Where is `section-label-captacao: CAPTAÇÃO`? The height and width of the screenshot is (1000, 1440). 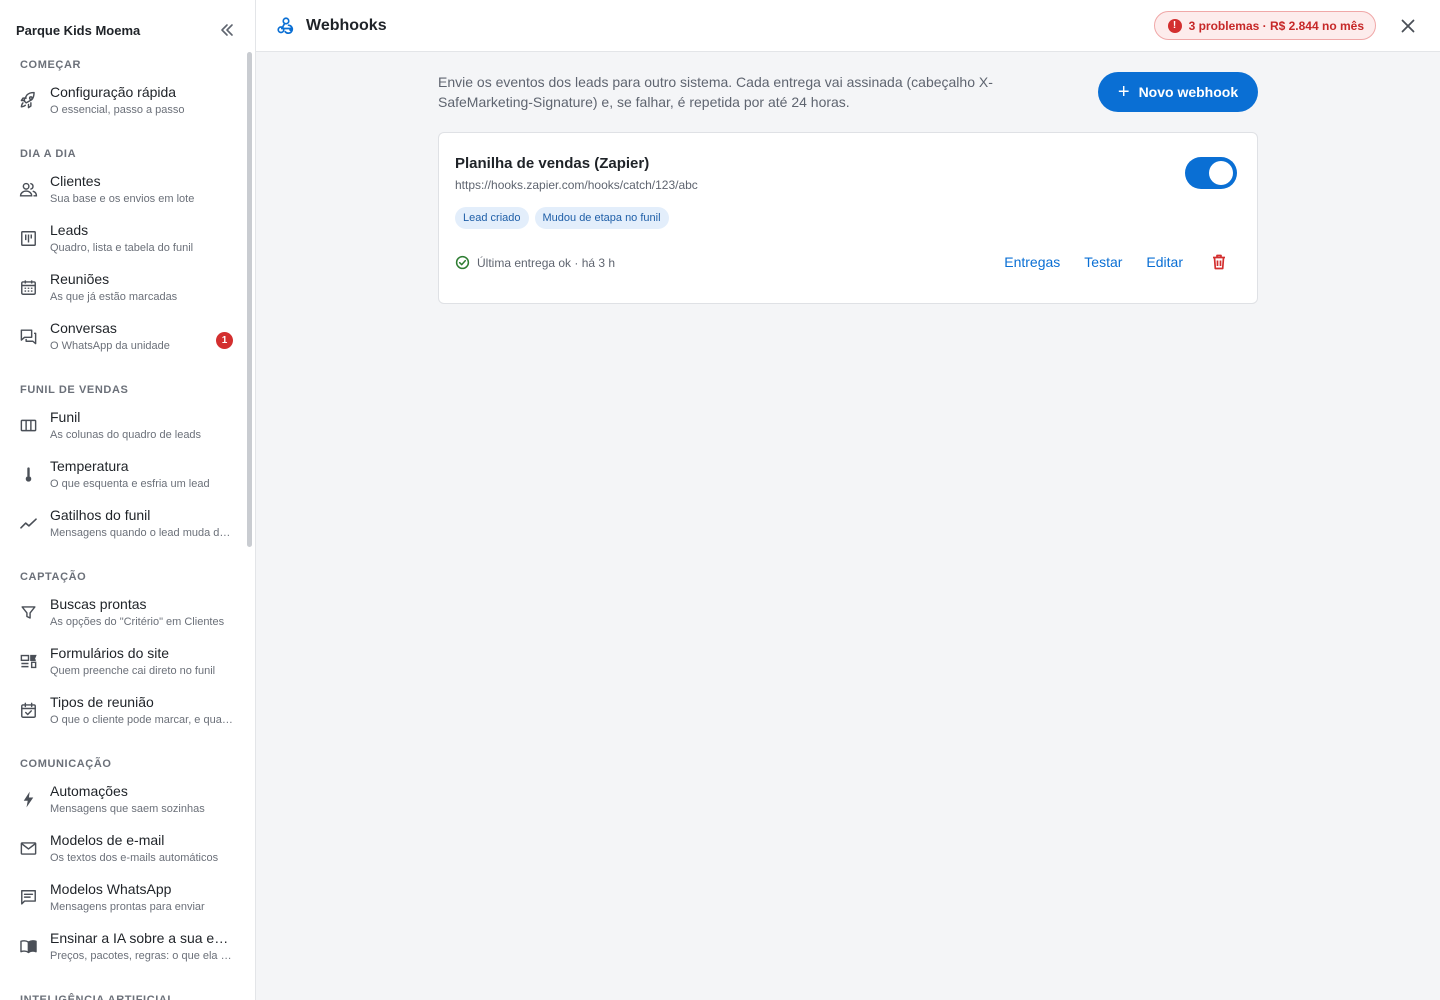
section-label-captacao: CAPTAÇÃO is located at coordinates (53, 577).